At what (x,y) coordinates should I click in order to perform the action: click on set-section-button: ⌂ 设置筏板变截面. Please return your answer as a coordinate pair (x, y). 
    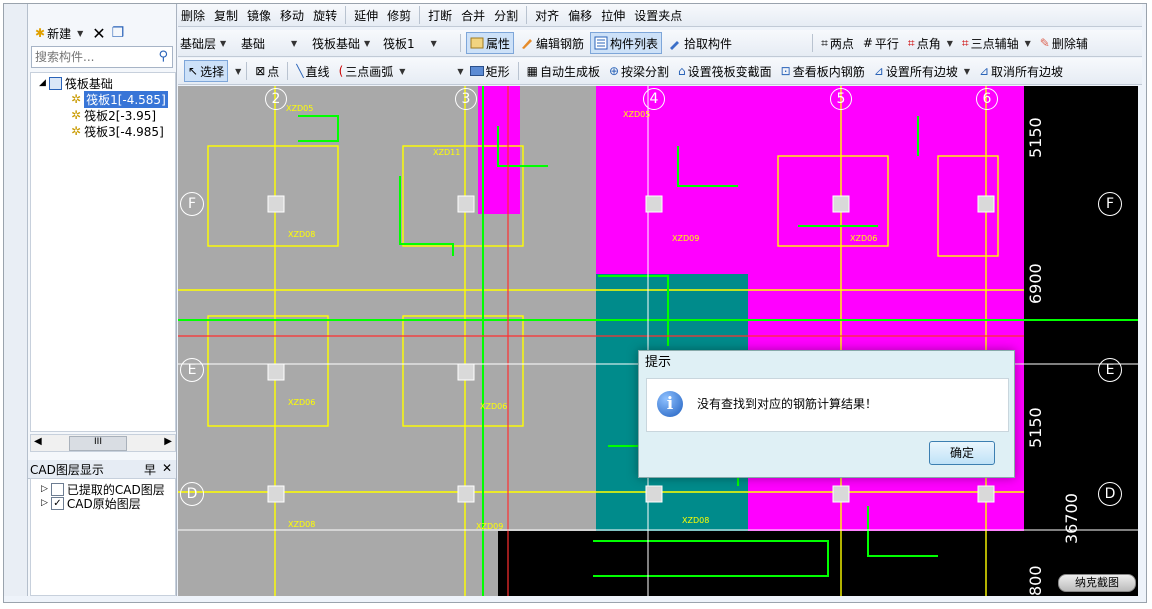
    Looking at the image, I should click on (725, 71).